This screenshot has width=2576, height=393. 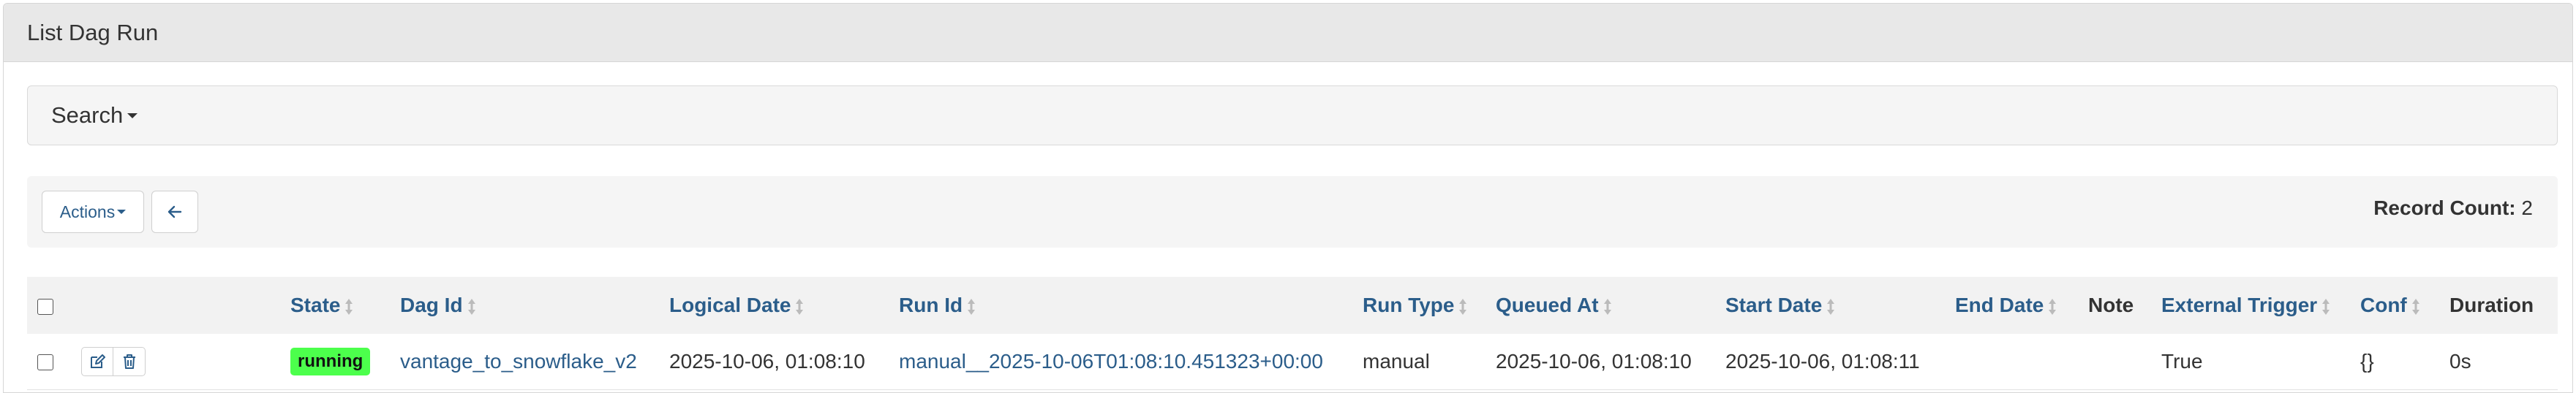 What do you see at coordinates (784, 305) in the screenshot?
I see `column-header-logical-date: Logical Date` at bounding box center [784, 305].